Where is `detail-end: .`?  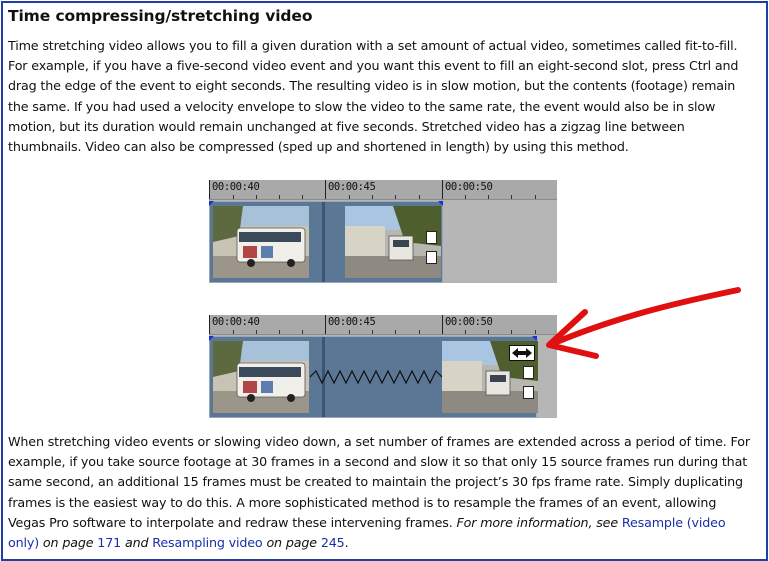 detail-end: . is located at coordinates (346, 543).